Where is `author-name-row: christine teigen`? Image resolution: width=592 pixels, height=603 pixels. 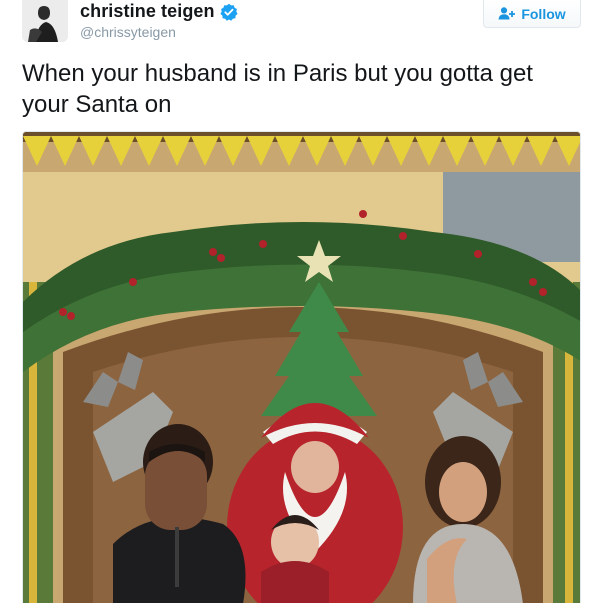
author-name-row: christine teigen is located at coordinates (159, 11).